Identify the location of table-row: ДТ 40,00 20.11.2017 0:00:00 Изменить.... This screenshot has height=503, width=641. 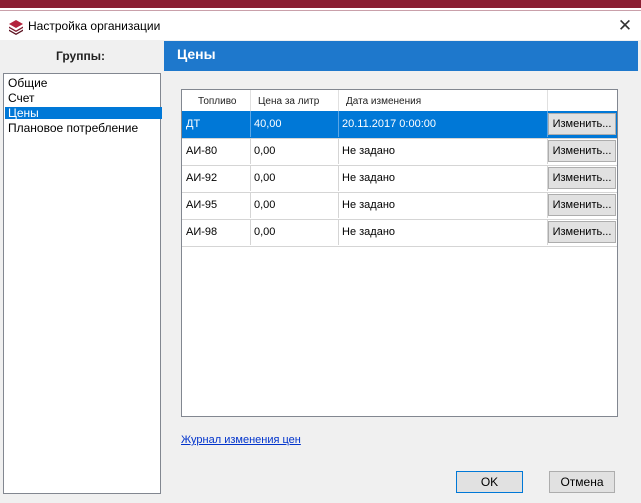
(399, 125).